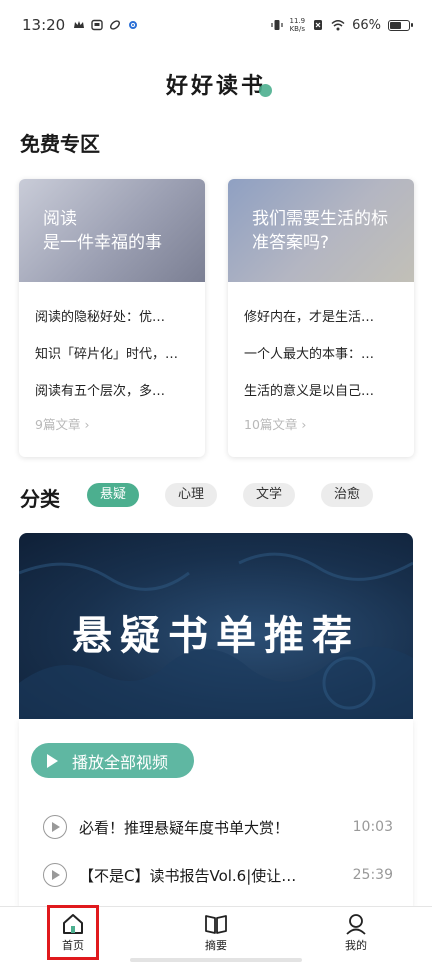 Image resolution: width=432 pixels, height=964 pixels. I want to click on selected-nav-highlight-box, so click(73, 932).